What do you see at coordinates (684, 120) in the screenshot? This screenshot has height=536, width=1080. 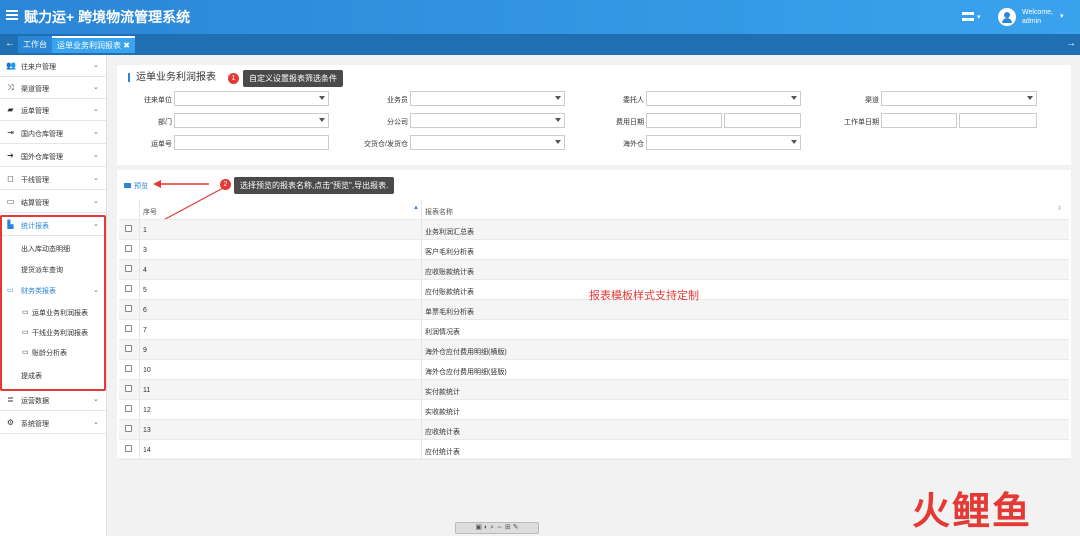 I see `fee-date-start-input` at bounding box center [684, 120].